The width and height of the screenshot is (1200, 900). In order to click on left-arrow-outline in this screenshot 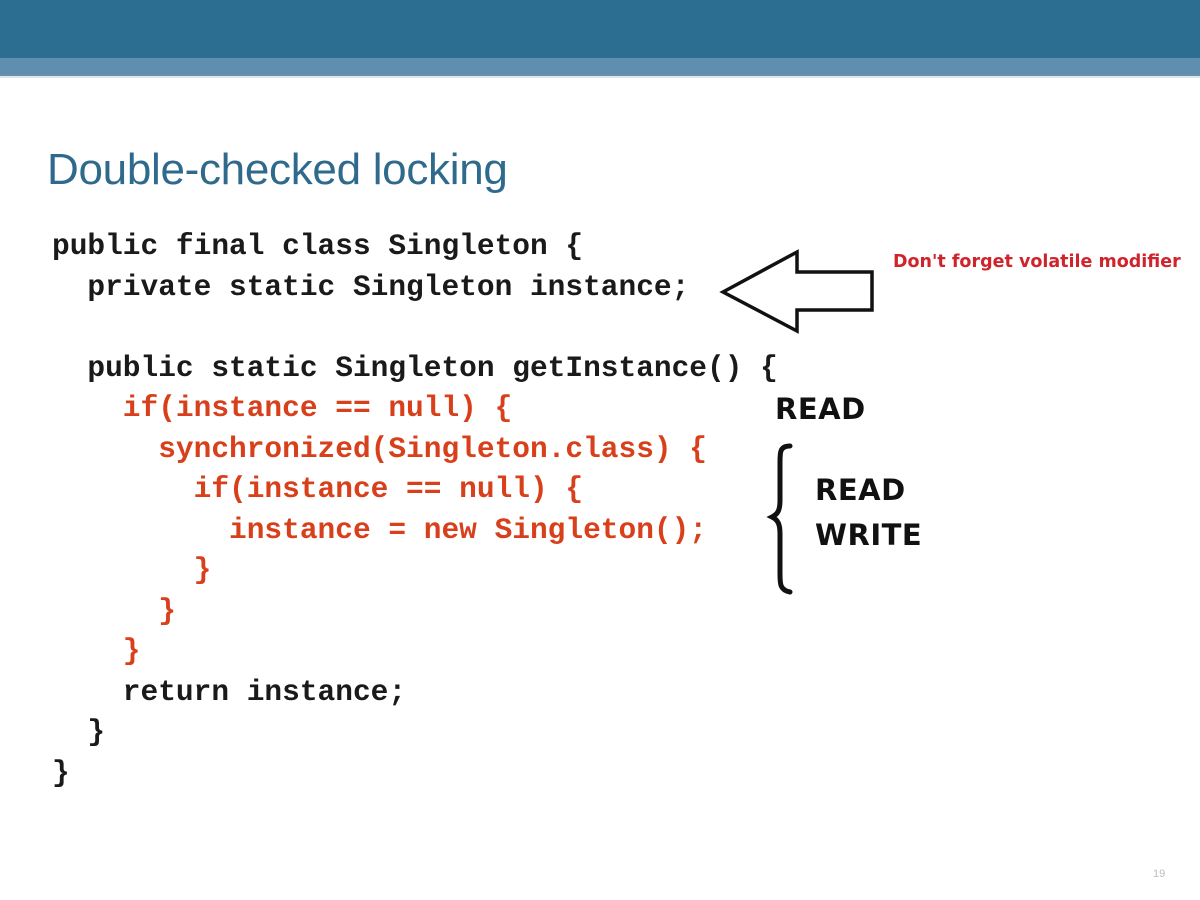, I will do `click(796, 291)`.